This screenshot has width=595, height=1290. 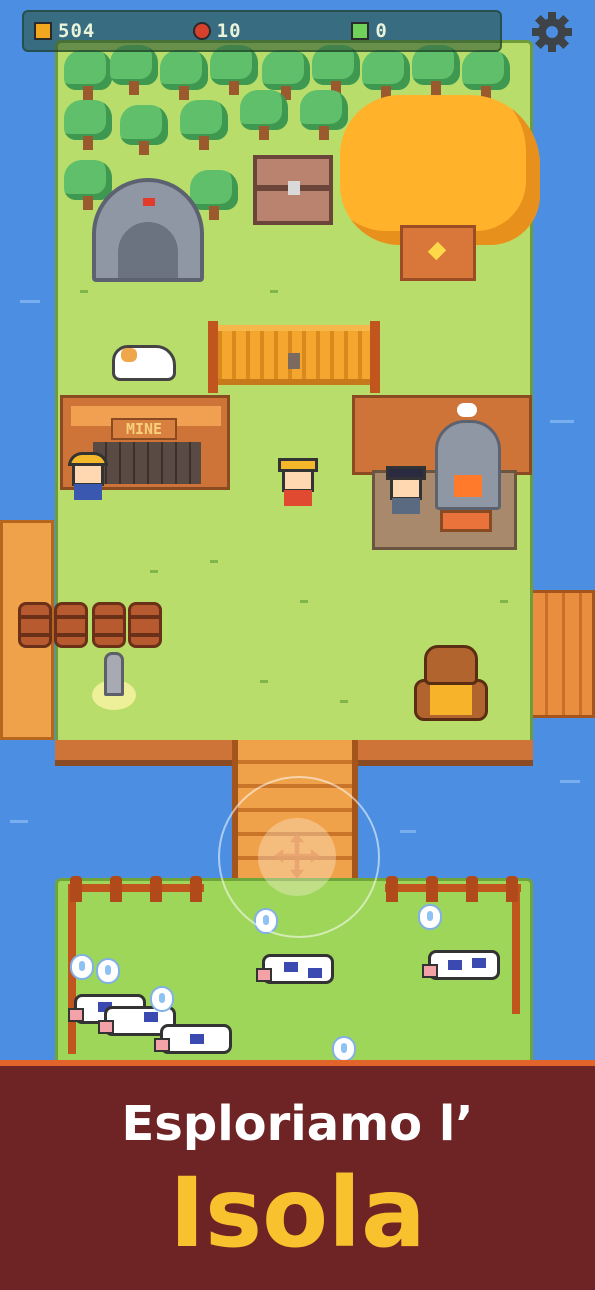 I want to click on apple-icon, so click(x=201, y=31).